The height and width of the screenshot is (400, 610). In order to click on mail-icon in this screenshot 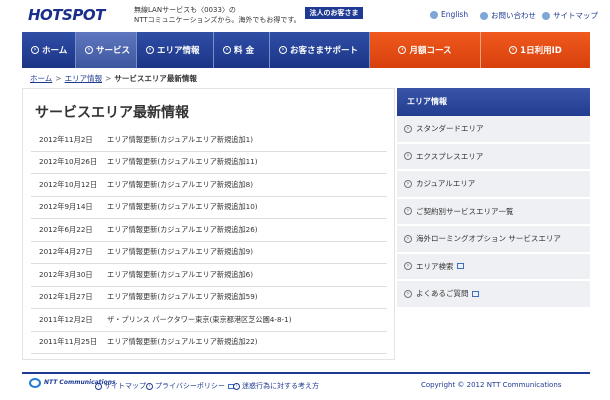, I will do `click(484, 15)`.